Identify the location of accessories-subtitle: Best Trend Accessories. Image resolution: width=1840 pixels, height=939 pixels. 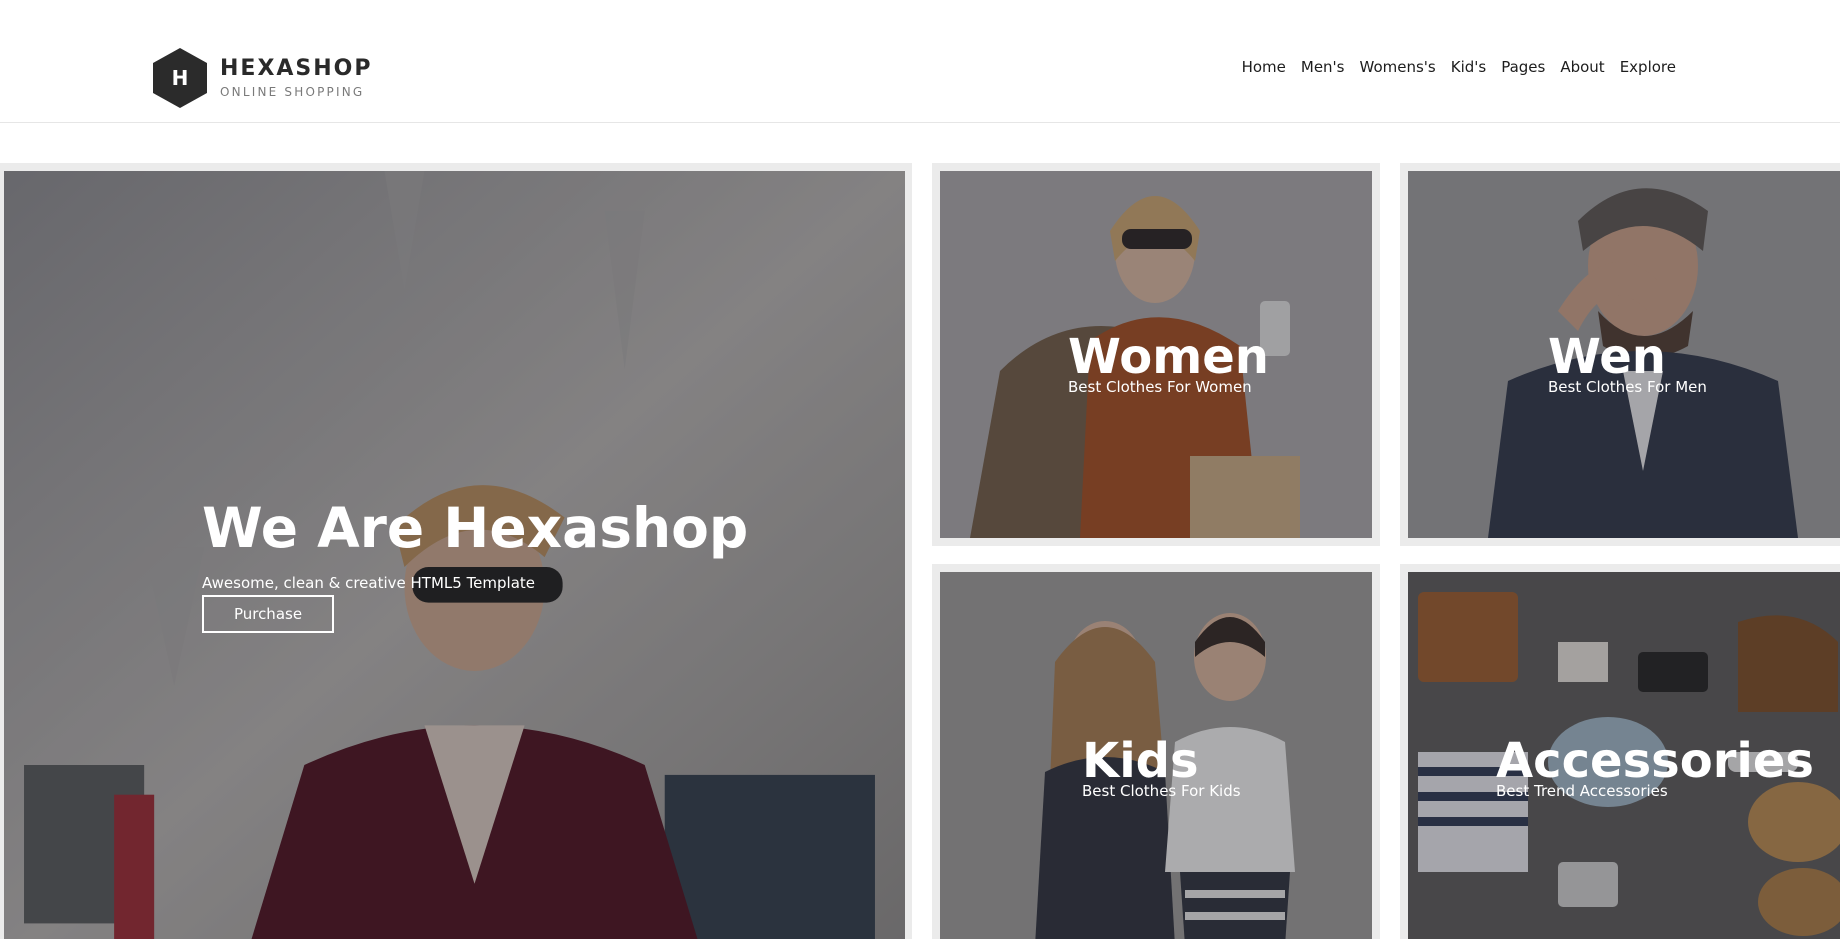
(1582, 791).